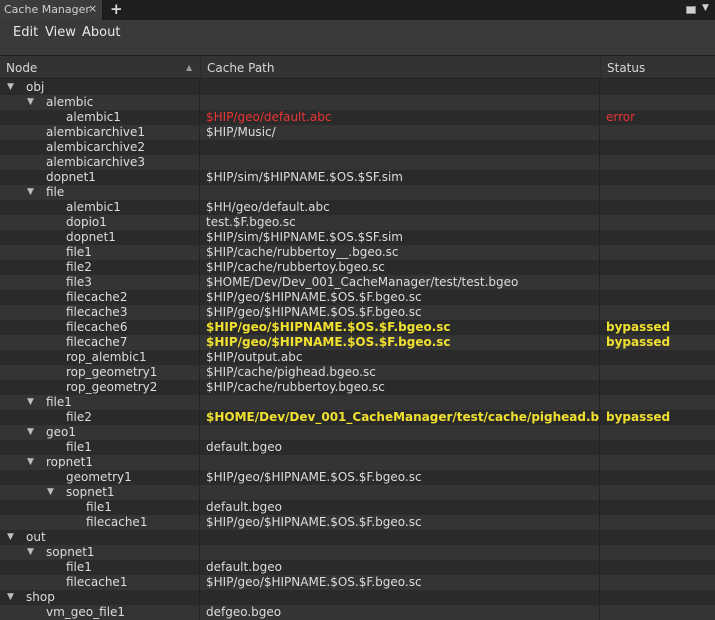  I want to click on column-header-node: Node, so click(100, 67).